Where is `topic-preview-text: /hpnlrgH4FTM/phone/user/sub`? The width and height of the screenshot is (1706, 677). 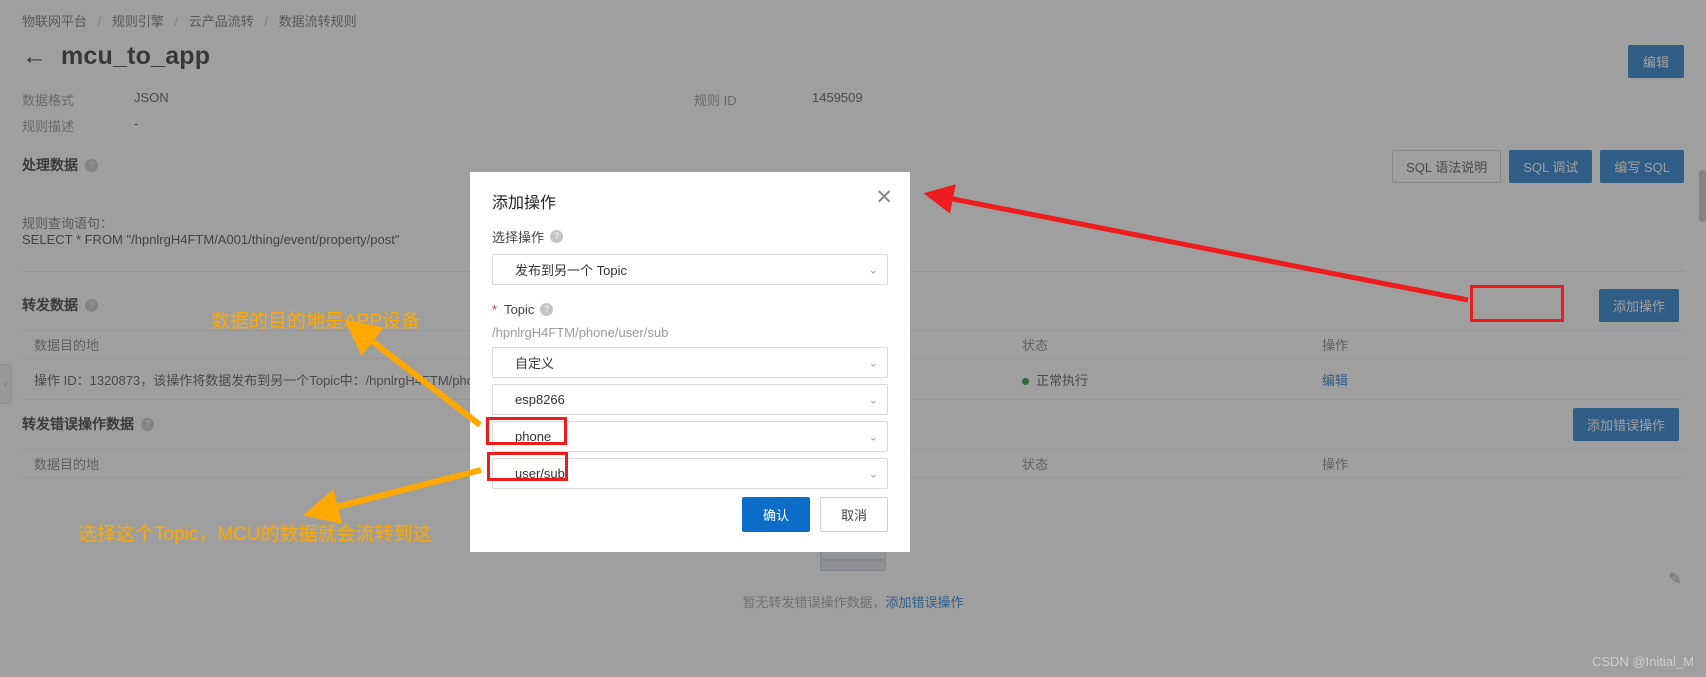 topic-preview-text: /hpnlrgH4FTM/phone/user/sub is located at coordinates (580, 332).